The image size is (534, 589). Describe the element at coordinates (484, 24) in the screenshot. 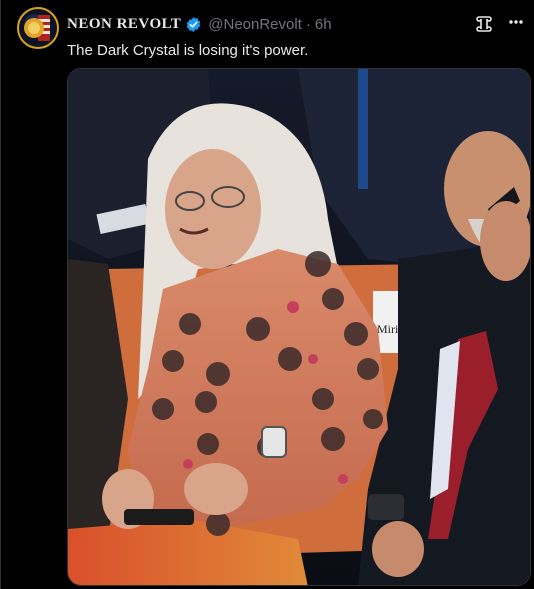

I see `grok-icon` at that location.